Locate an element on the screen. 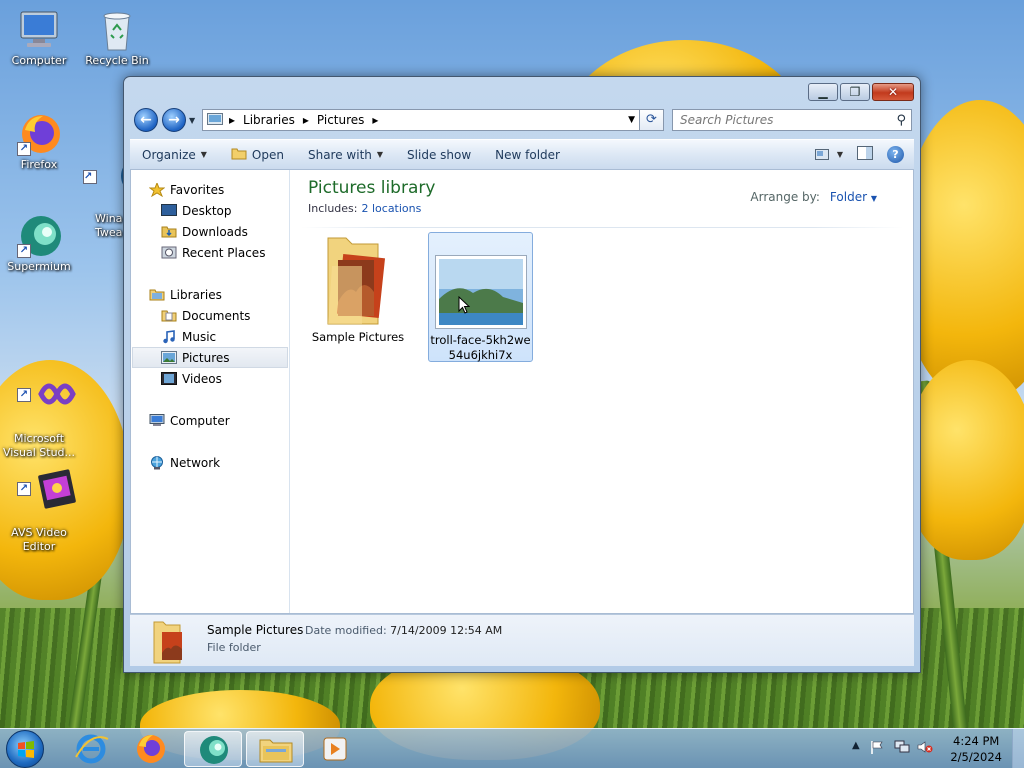 The height and width of the screenshot is (768, 1024). forward-button: → is located at coordinates (174, 120).